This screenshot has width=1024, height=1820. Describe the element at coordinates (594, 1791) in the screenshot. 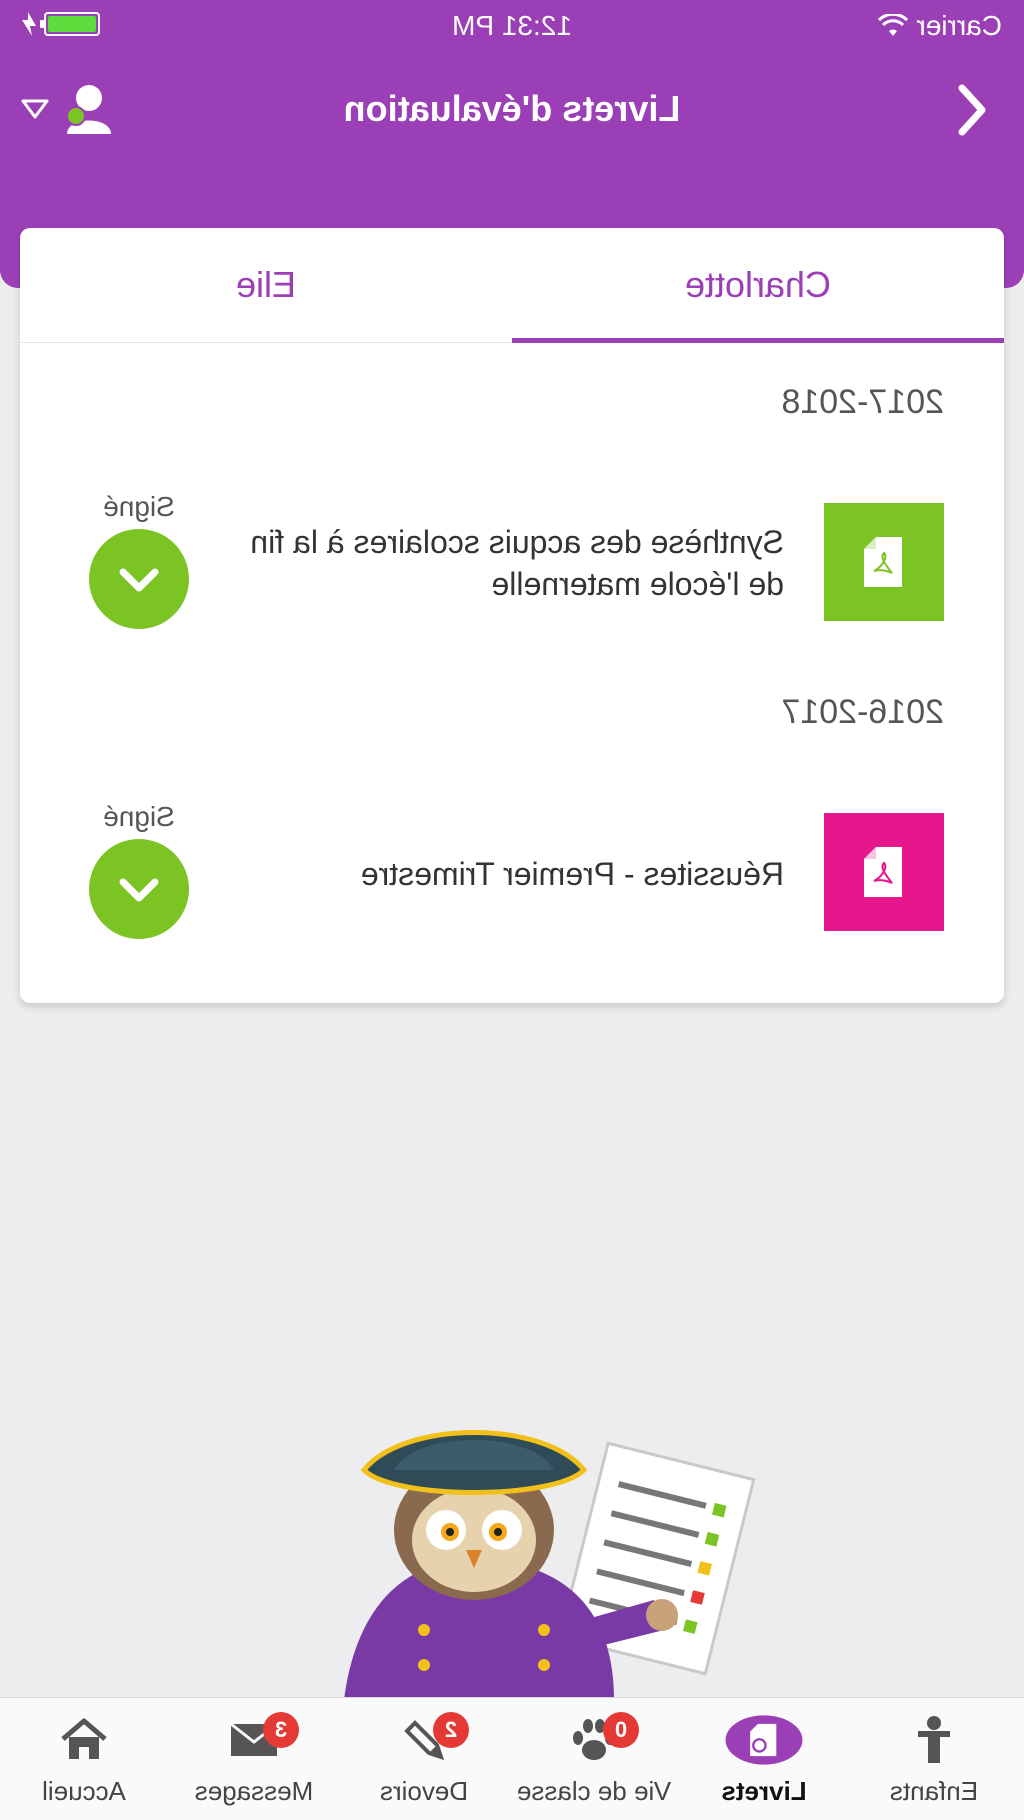

I see `tab-label: Vie de classe` at that location.